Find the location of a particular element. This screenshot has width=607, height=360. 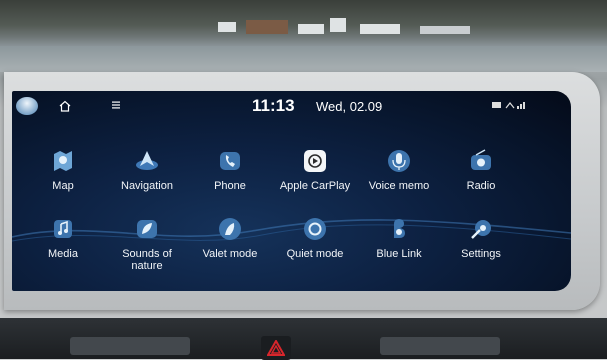

vent-left is located at coordinates (130, 346).